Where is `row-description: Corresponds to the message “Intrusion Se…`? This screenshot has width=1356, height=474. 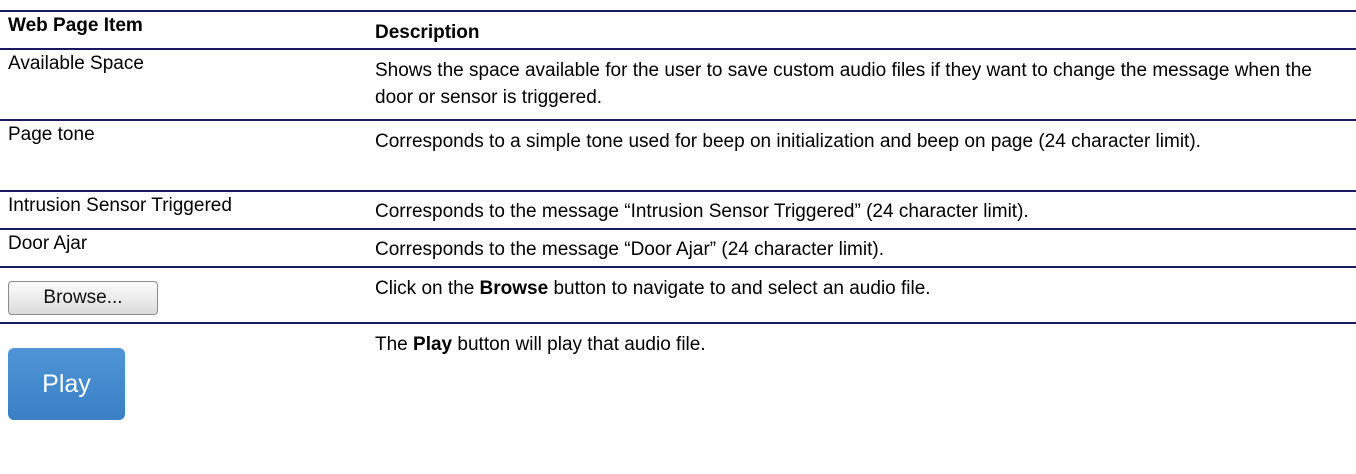
row-description: Corresponds to the message “Intrusion Se… is located at coordinates (702, 211).